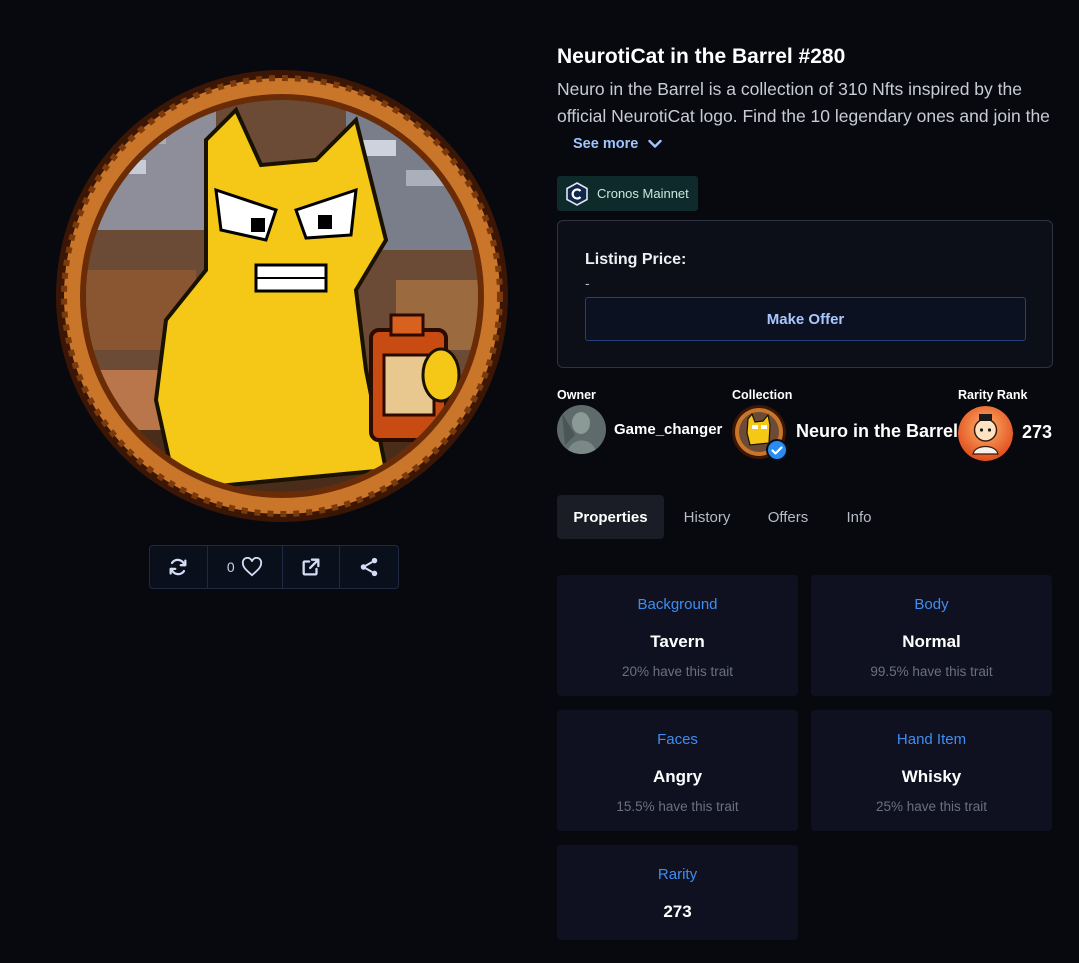 This screenshot has width=1079, height=963. I want to click on tab-properties: Properties, so click(610, 517).